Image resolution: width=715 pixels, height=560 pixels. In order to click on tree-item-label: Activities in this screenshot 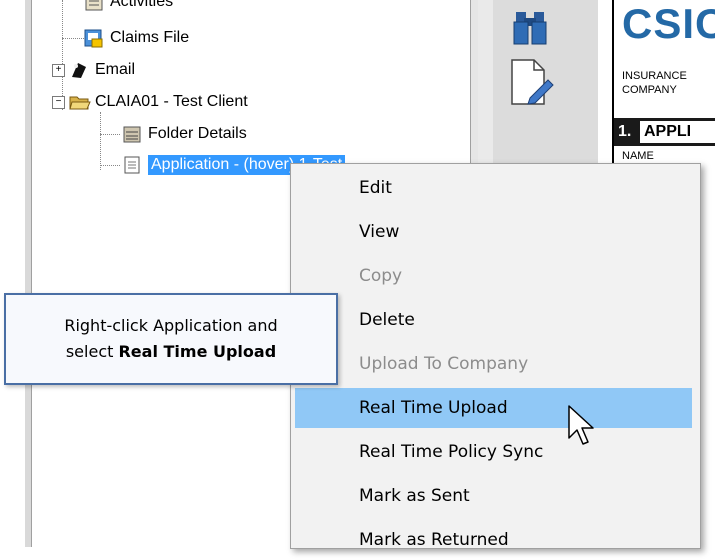, I will do `click(142, 5)`.